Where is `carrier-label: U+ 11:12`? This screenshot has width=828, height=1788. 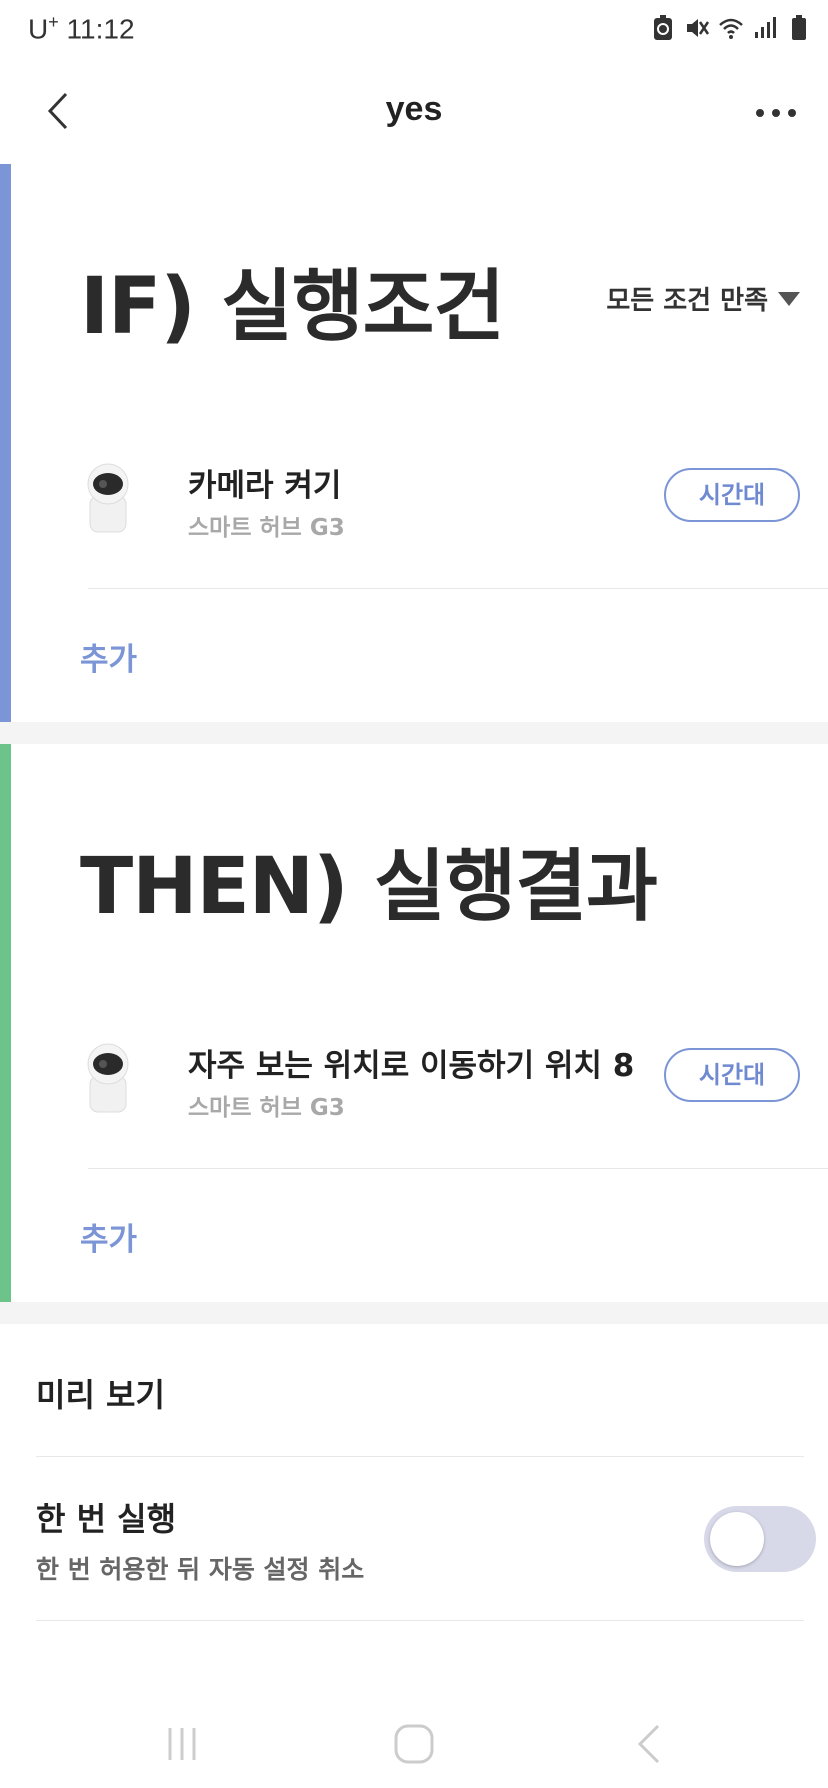 carrier-label: U+ 11:12 is located at coordinates (81, 28).